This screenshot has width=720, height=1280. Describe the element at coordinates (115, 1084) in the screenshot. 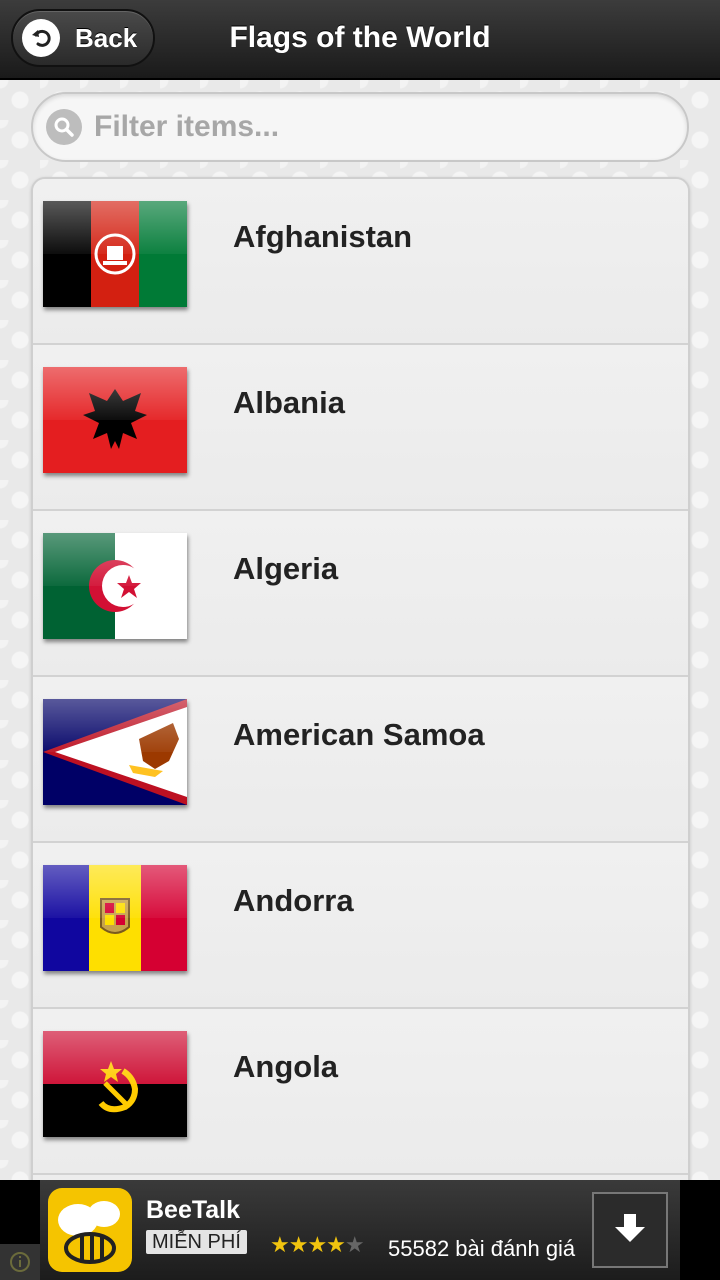

I see `angola-flag-icon` at that location.